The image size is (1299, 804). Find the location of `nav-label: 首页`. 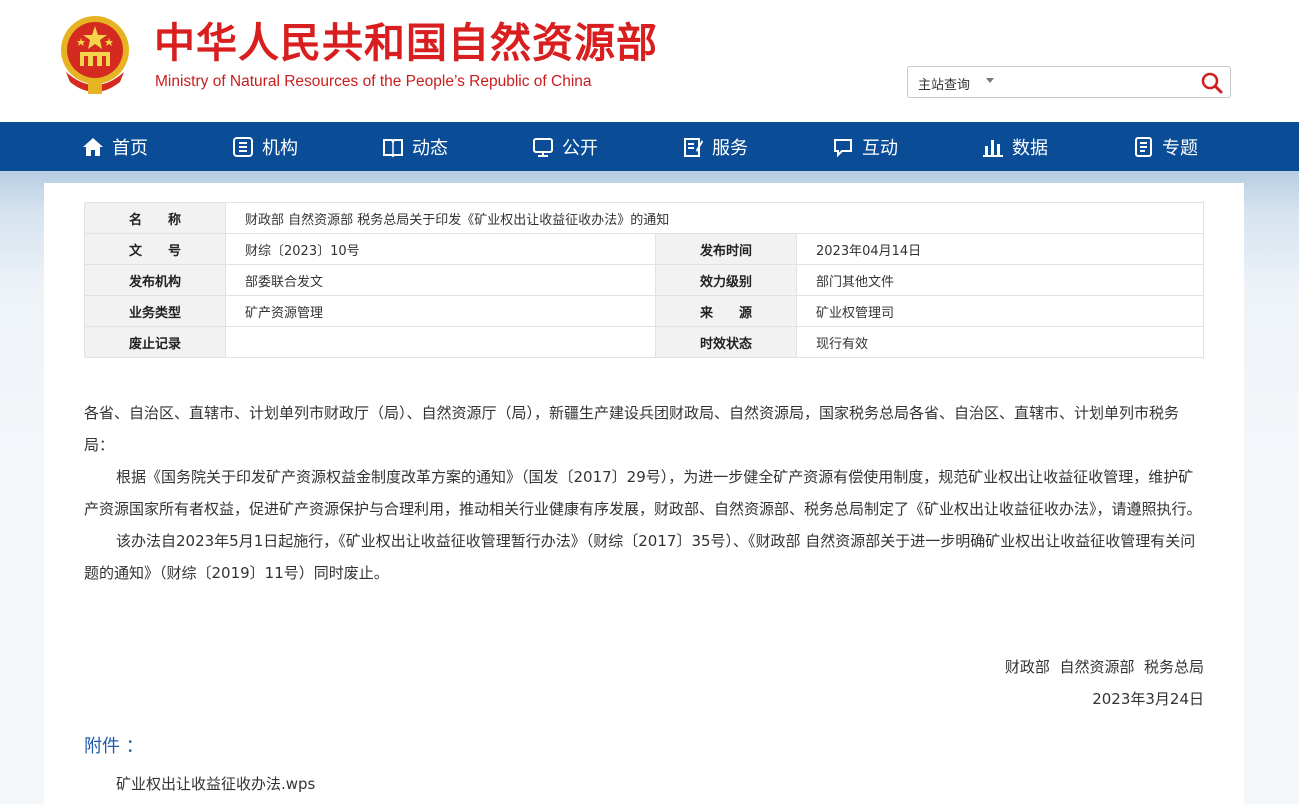

nav-label: 首页 is located at coordinates (130, 148).